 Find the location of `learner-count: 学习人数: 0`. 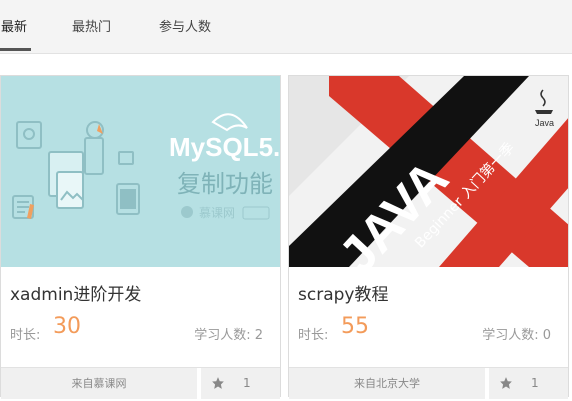

learner-count: 学习人数: 0 is located at coordinates (516, 335).